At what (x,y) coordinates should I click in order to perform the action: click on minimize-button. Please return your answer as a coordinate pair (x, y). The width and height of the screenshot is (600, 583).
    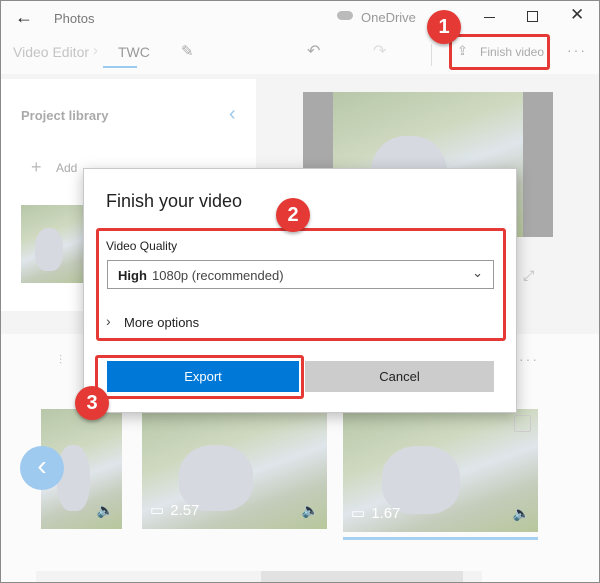
    Looking at the image, I should click on (489, 17).